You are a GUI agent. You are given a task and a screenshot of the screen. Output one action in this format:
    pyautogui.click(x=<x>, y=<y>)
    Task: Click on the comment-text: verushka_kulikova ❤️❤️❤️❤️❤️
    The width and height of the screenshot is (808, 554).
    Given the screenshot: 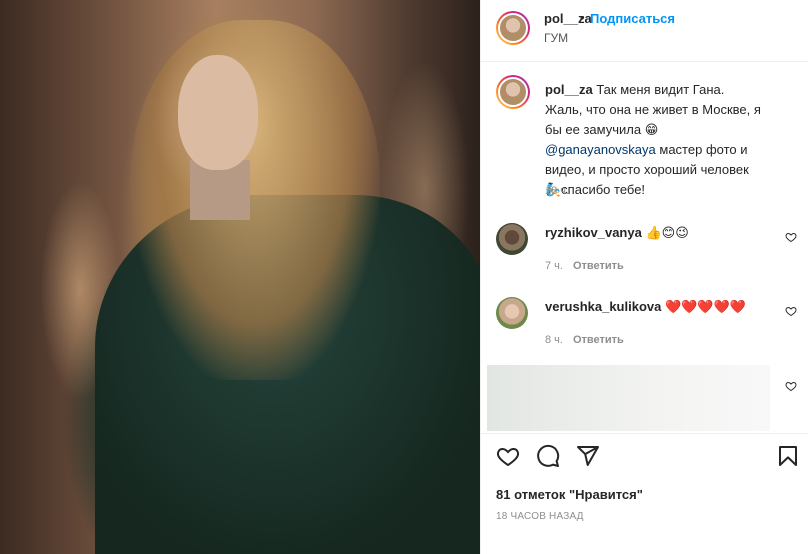 What is the action you would take?
    pyautogui.click(x=645, y=307)
    